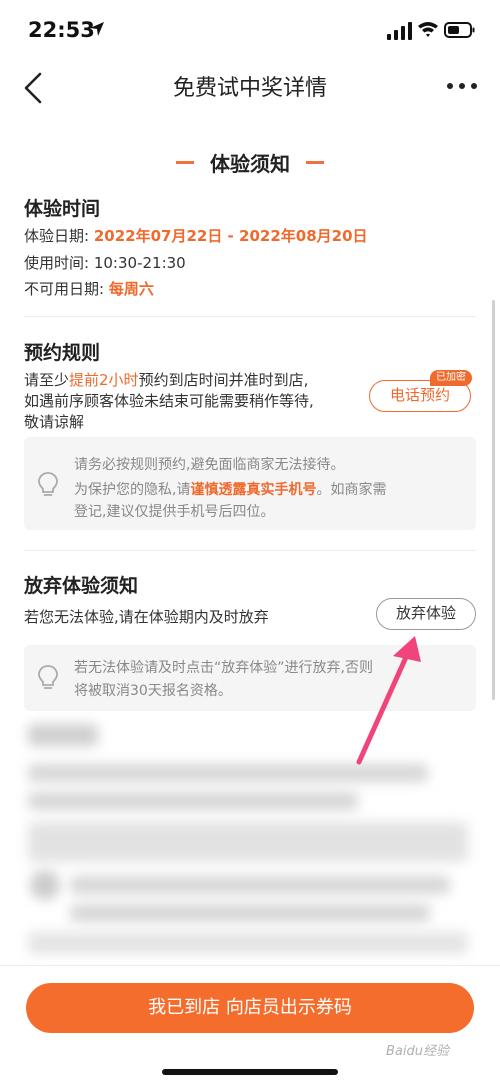 Image resolution: width=500 pixels, height=1083 pixels. I want to click on encrypted-badge: 已加密, so click(451, 378).